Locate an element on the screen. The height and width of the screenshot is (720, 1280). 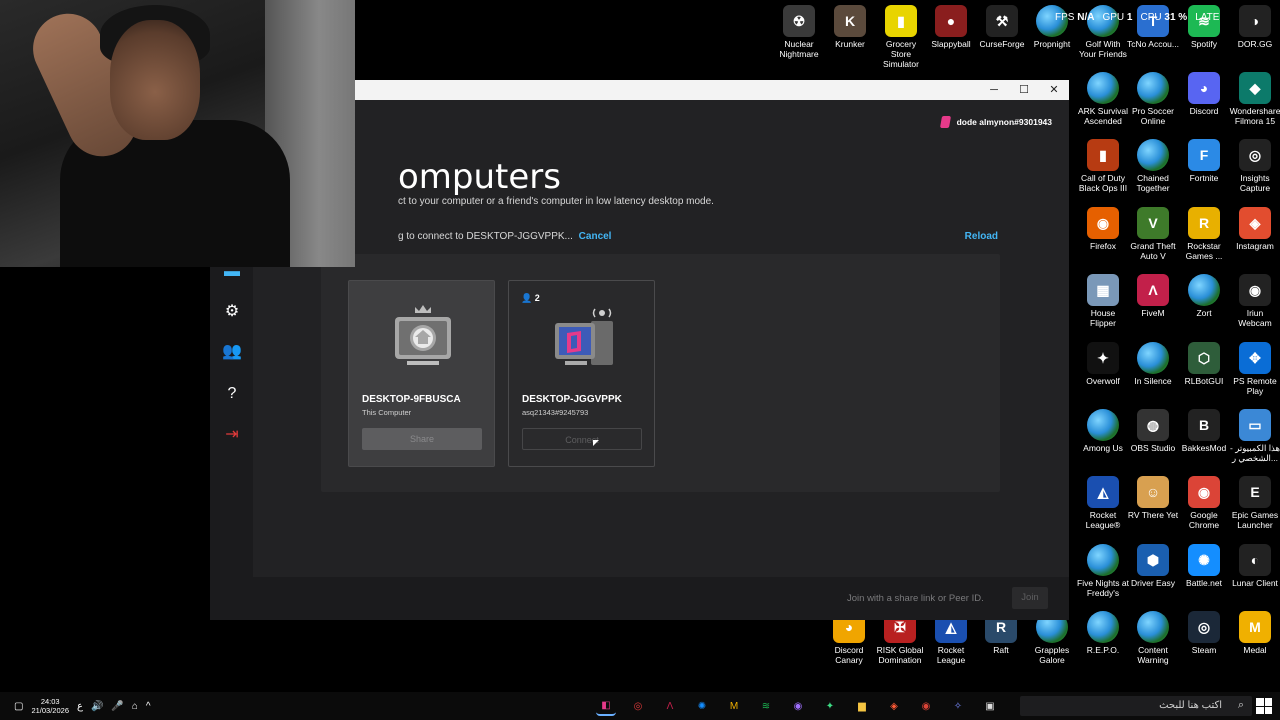
desktop-icon: ✺ Battle.net is located at coordinates (1204, 566).